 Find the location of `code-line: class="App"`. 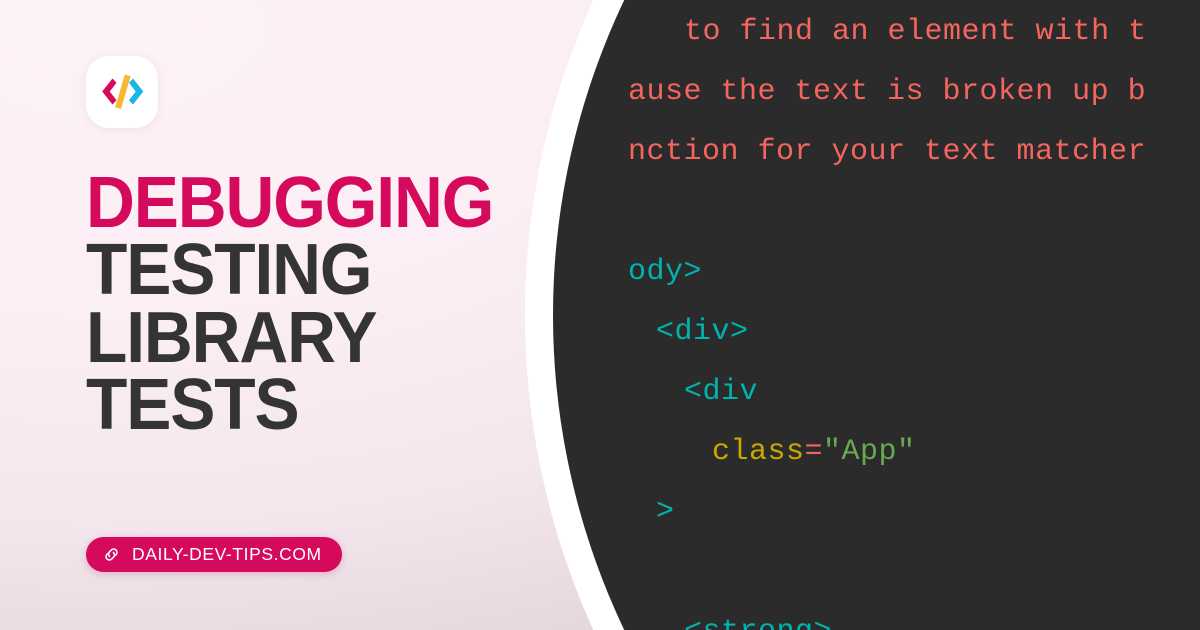

code-line: class="App" is located at coordinates (814, 452).